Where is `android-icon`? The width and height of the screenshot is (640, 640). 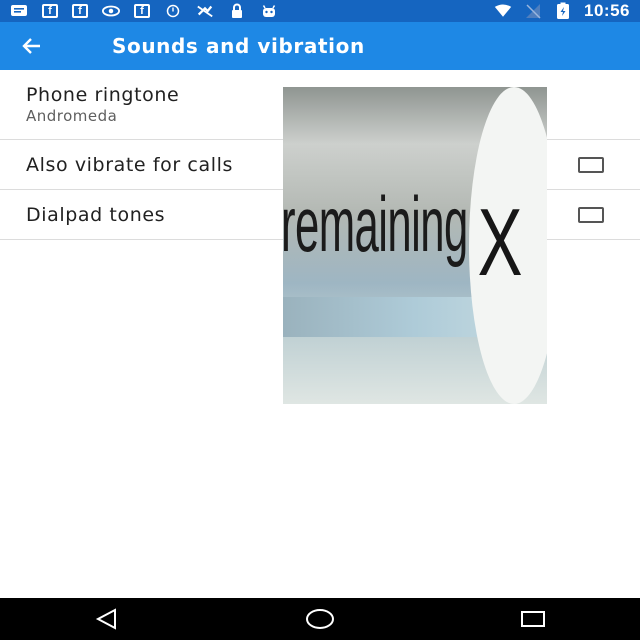
android-icon is located at coordinates (269, 11).